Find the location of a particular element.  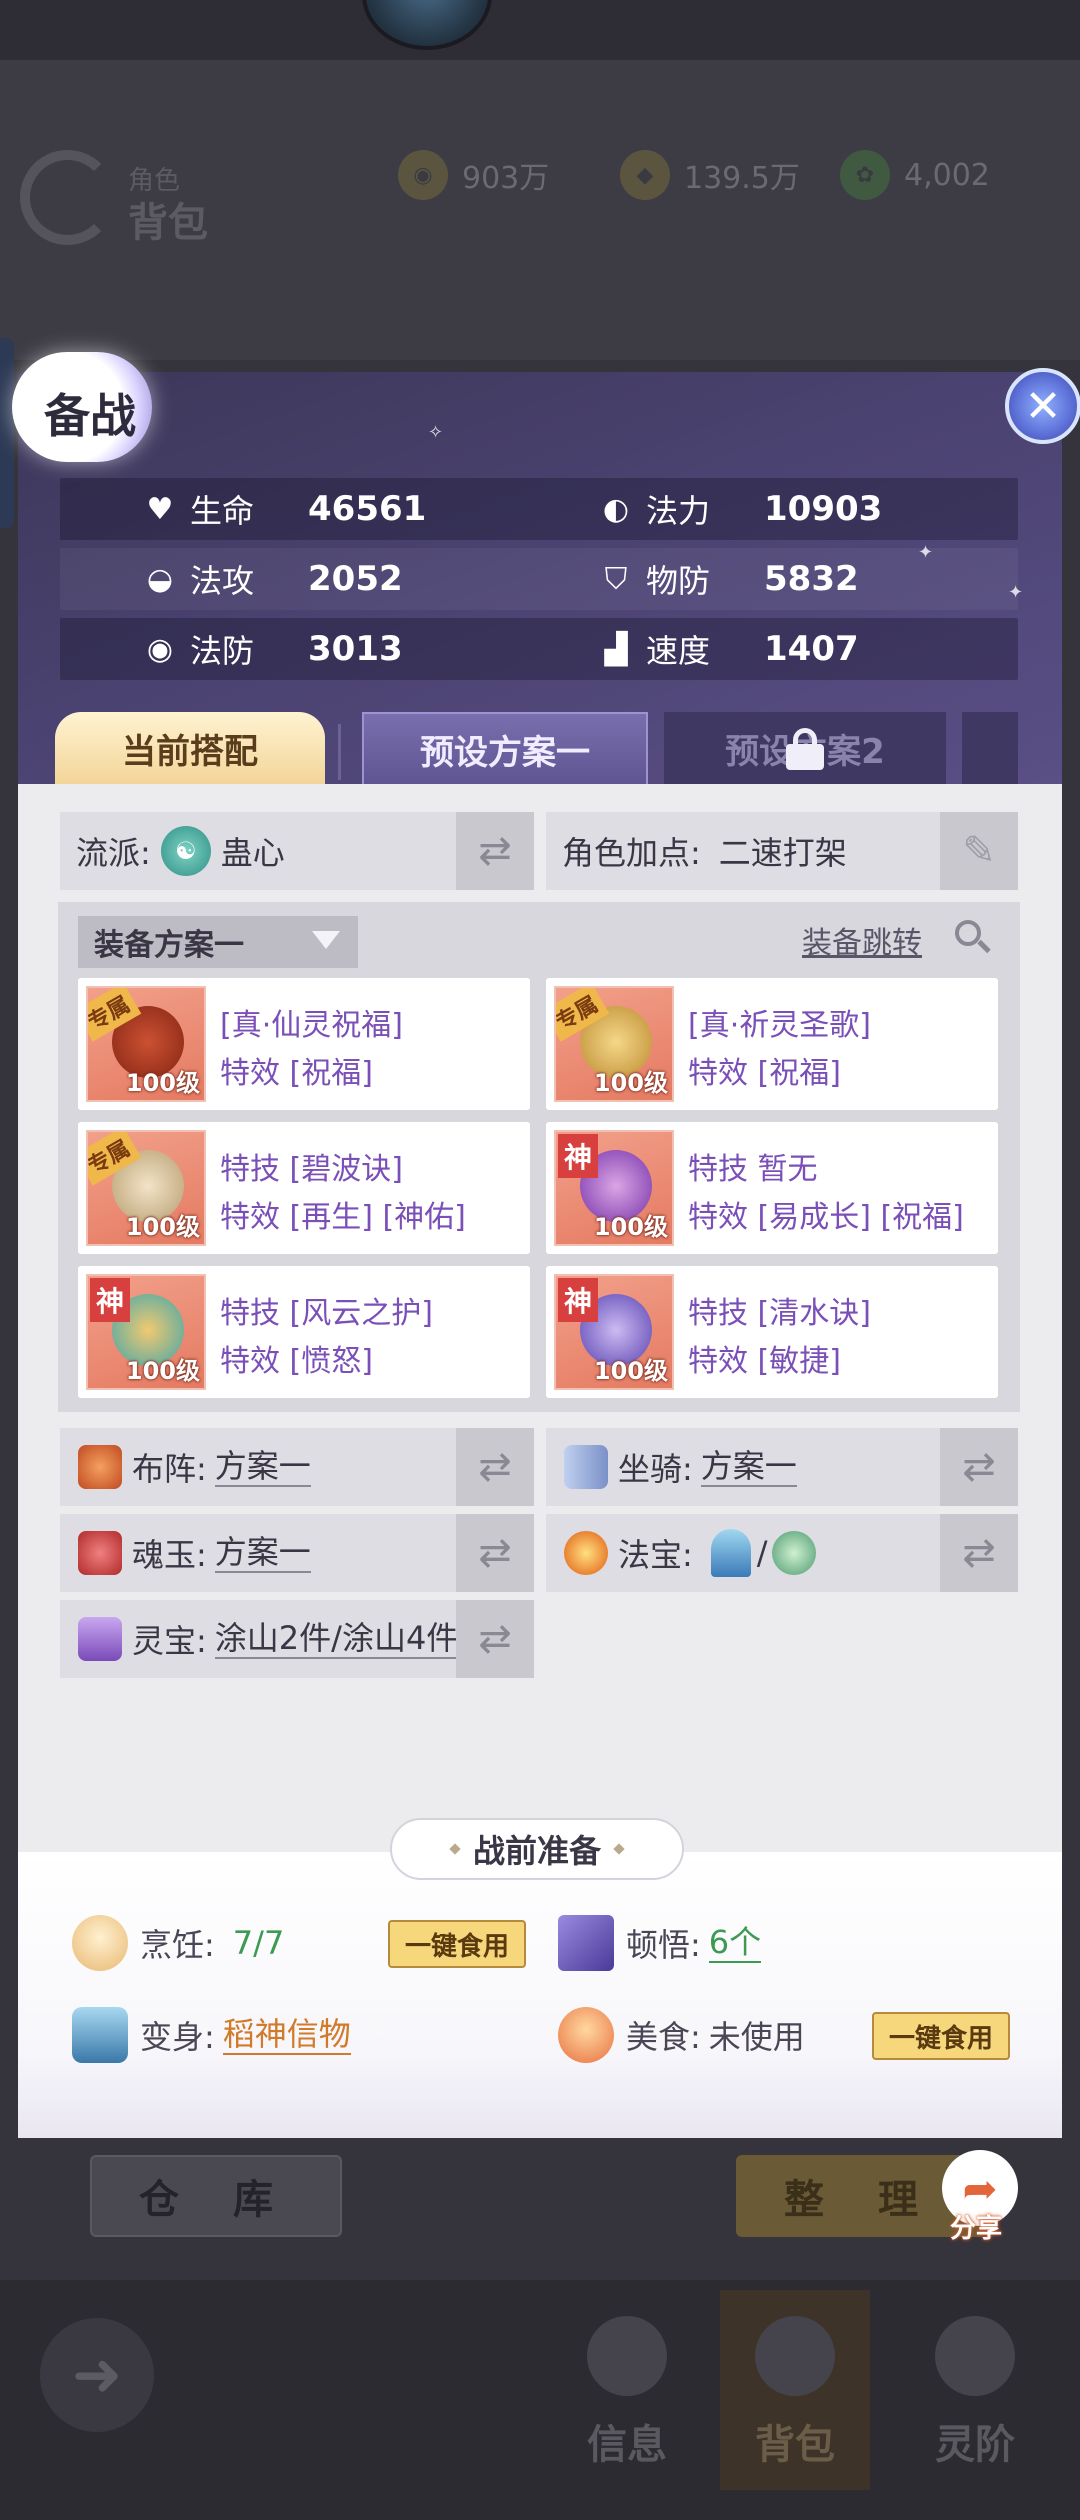

stat-hp: ♥ 生命 46561 is located at coordinates (284, 509).